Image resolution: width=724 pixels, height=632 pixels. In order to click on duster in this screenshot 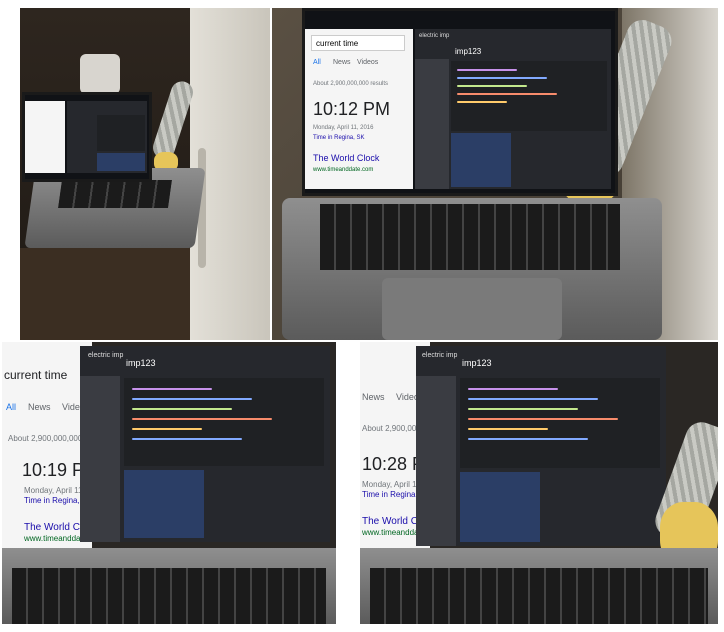, I will do `click(173, 120)`.